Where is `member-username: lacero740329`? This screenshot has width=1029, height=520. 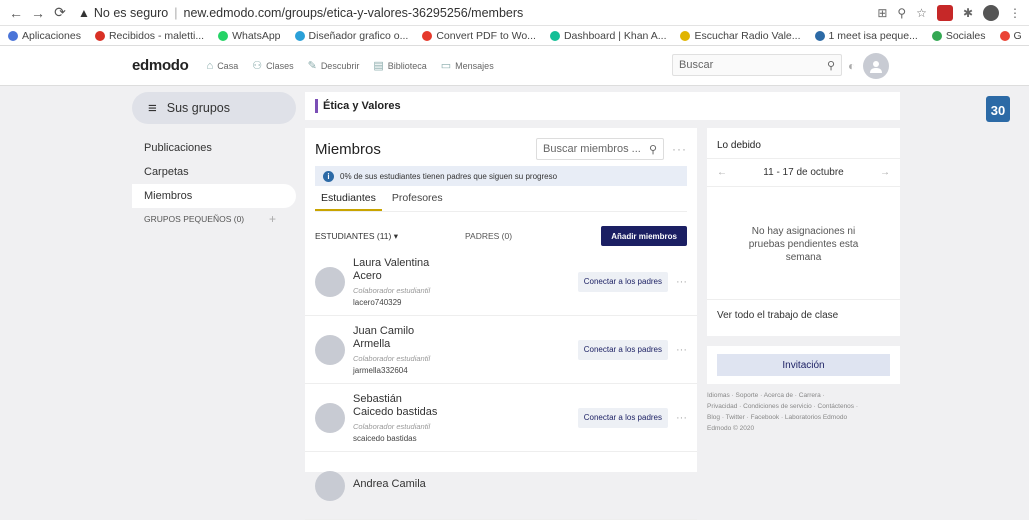 member-username: lacero740329 is located at coordinates (377, 302).